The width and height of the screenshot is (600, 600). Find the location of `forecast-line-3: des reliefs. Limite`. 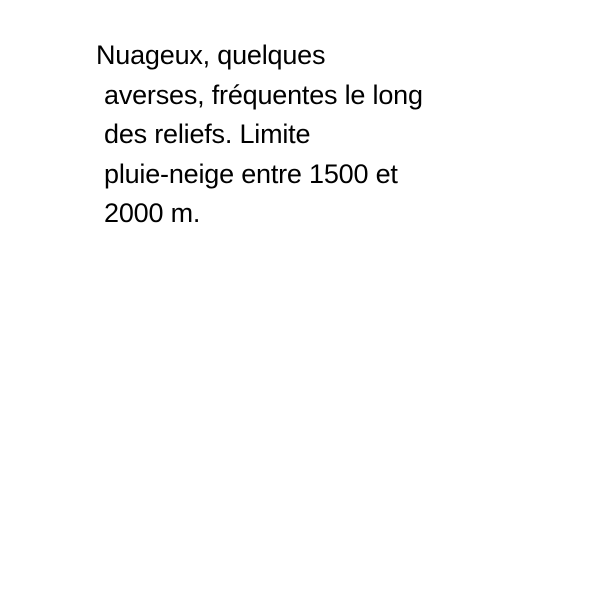

forecast-line-3: des reliefs. Limite is located at coordinates (207, 134).